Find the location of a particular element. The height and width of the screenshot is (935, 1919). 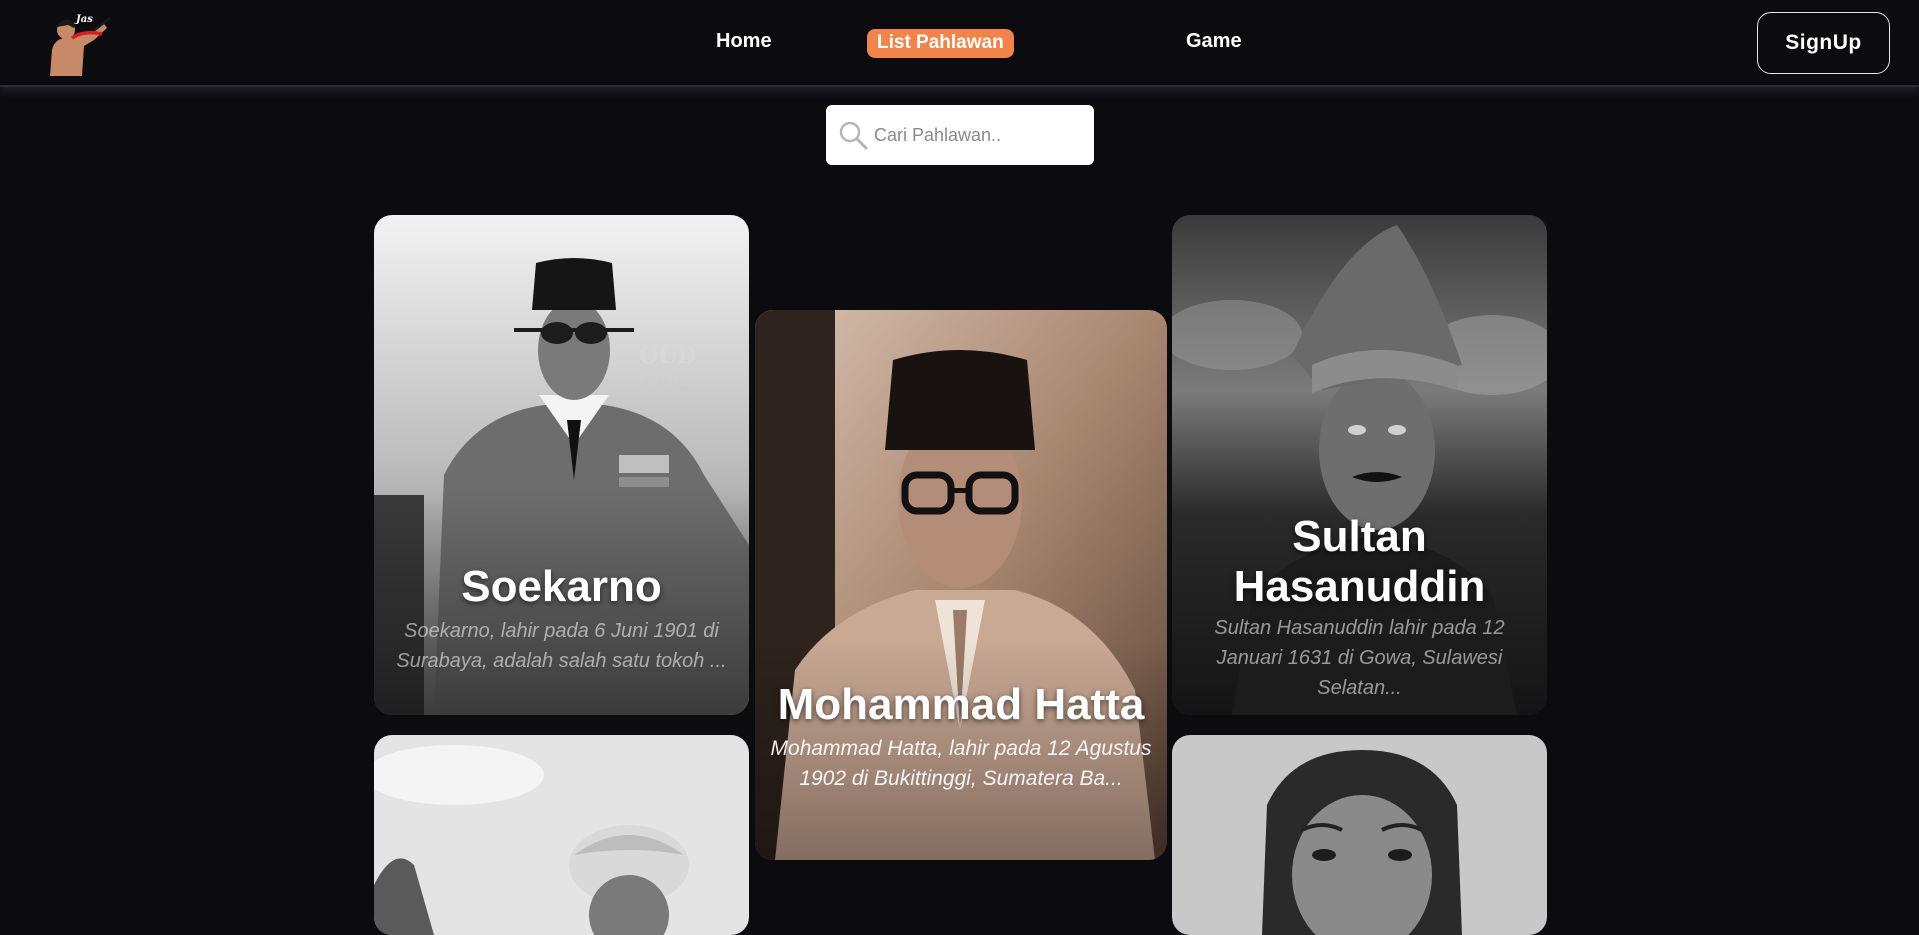

hero-name: Mohammad Hatta is located at coordinates (961, 704).